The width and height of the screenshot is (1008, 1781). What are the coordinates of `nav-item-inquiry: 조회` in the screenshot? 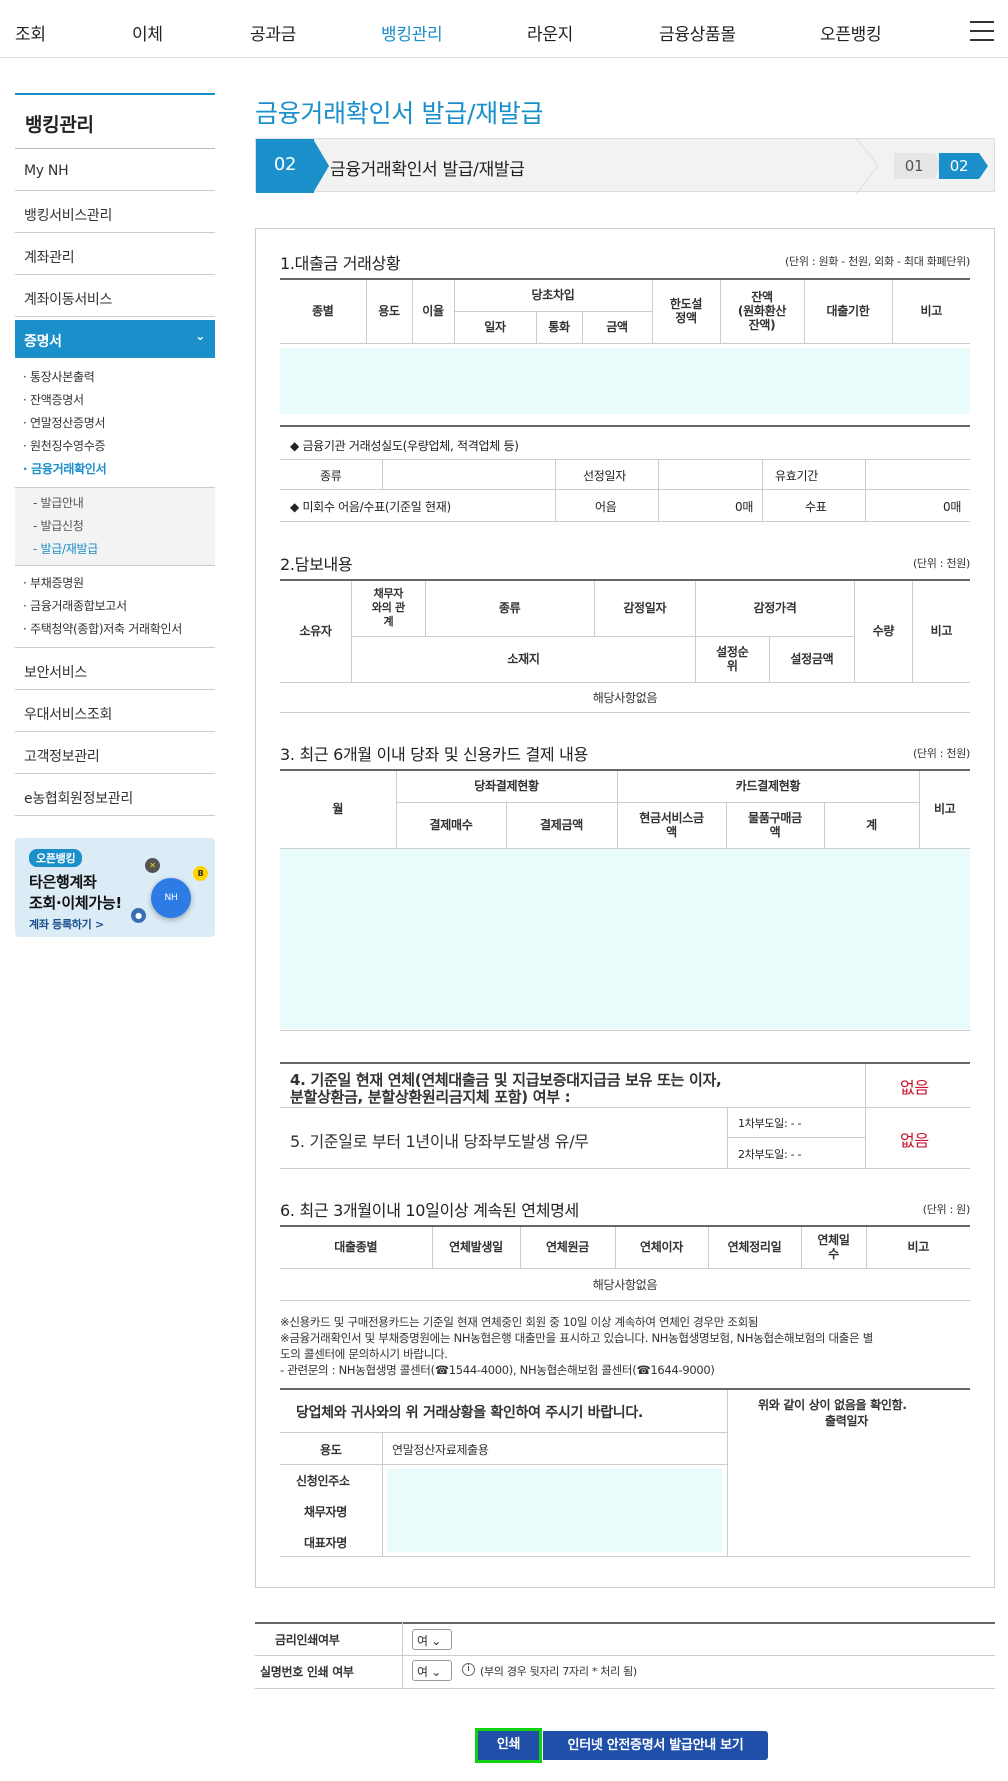 It's located at (30, 32).